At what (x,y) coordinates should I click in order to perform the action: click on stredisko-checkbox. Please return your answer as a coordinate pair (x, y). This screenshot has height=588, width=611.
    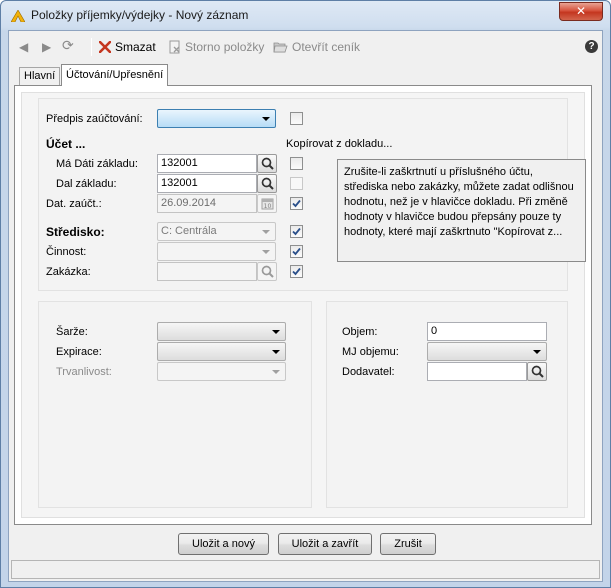
    Looking at the image, I should click on (296, 231).